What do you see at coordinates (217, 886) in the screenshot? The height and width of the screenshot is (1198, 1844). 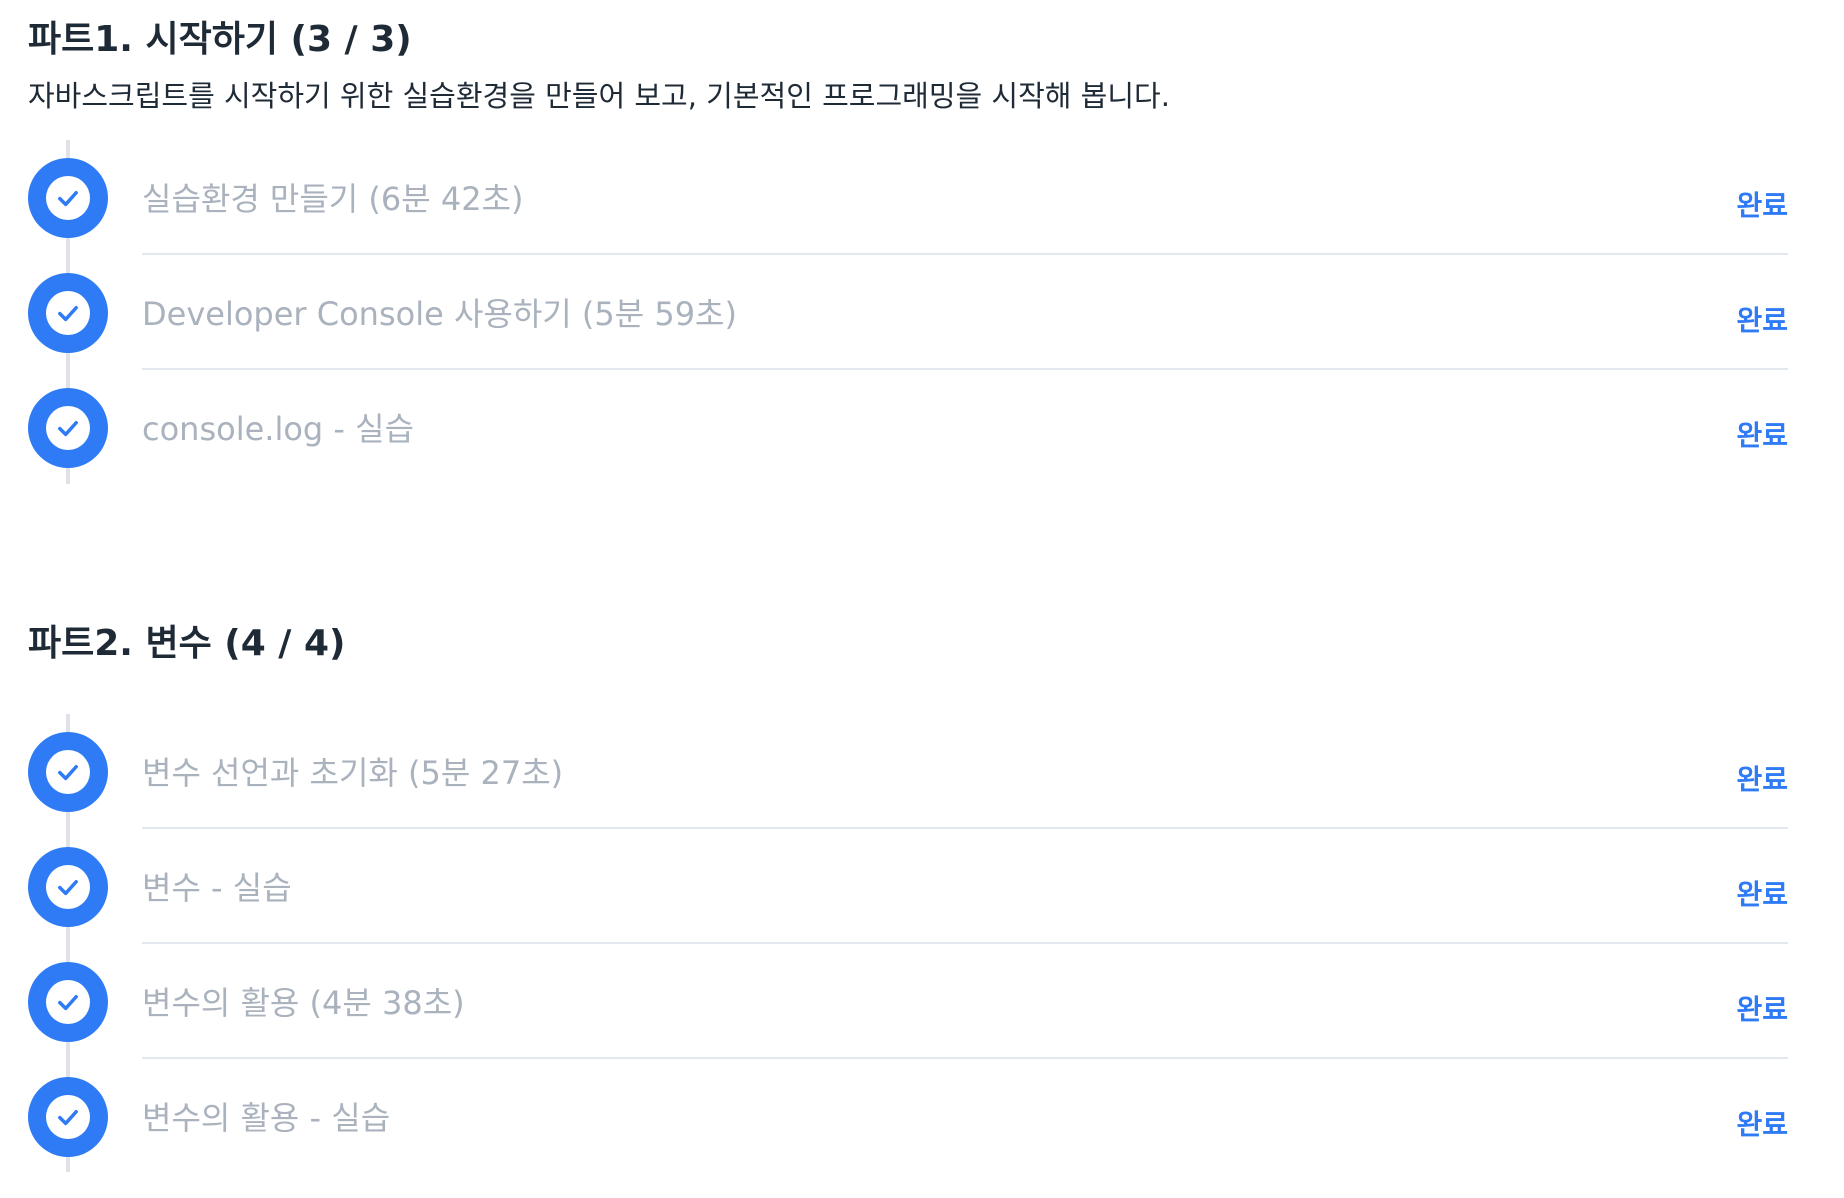 I see `lesson-title: 변수 - 실습` at bounding box center [217, 886].